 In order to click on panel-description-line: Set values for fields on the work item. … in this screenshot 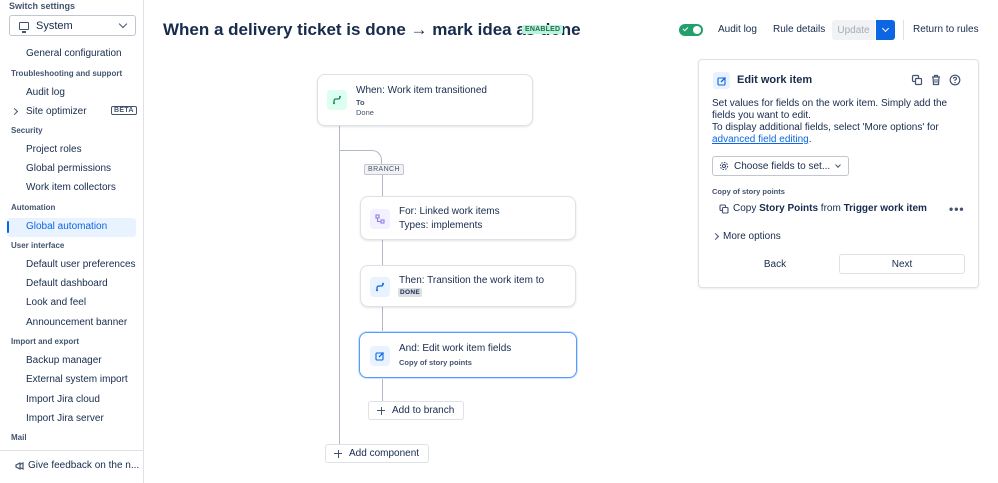, I will do `click(830, 109)`.